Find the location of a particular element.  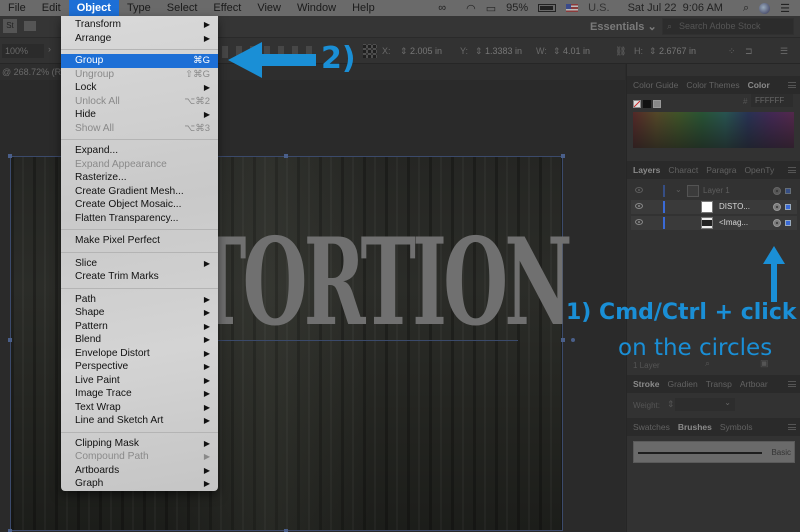

panel-menu-icon: ☰ is located at coordinates (784, 51).